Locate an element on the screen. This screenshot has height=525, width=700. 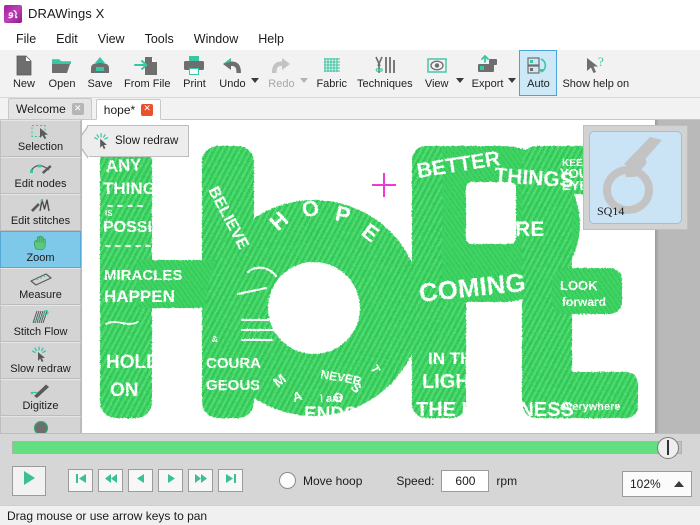
svg-text: POSSIBLE is located at coordinates (143, 227).